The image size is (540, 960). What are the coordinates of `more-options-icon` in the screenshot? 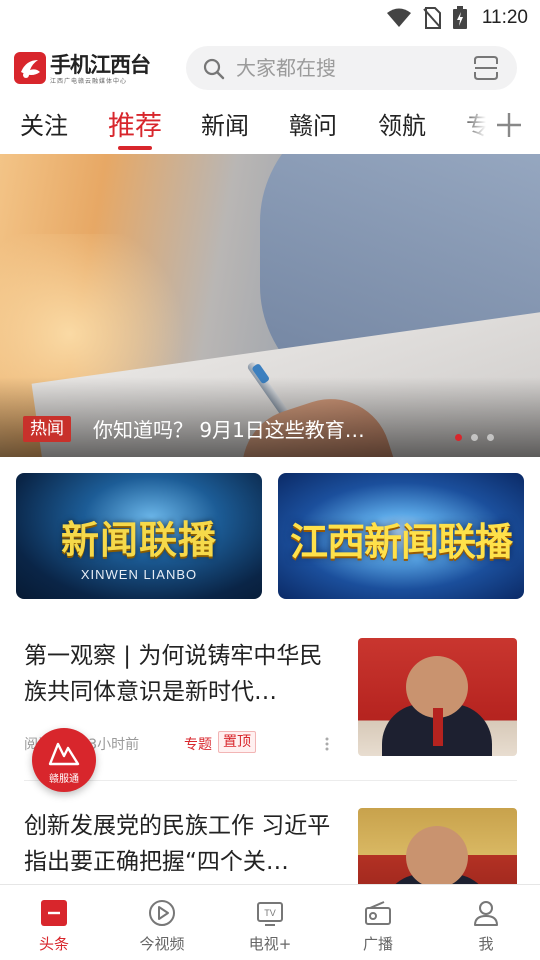 It's located at (327, 744).